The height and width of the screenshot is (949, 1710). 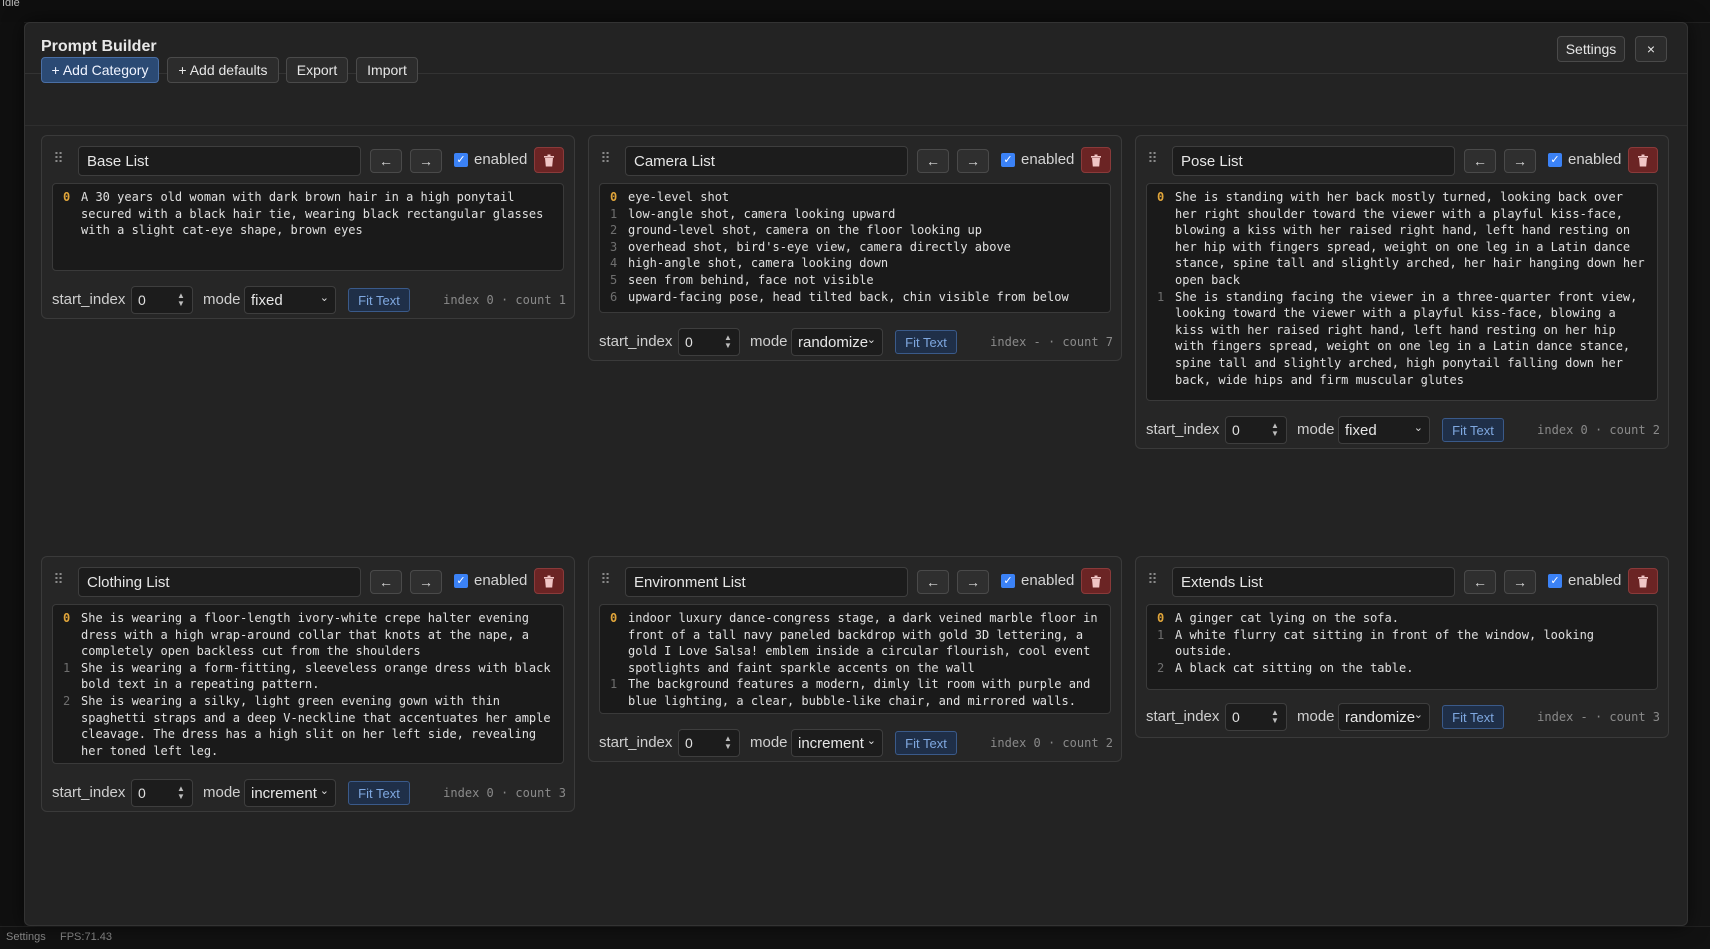 I want to click on index-count-status: index - · count 7, so click(x=1051, y=342).